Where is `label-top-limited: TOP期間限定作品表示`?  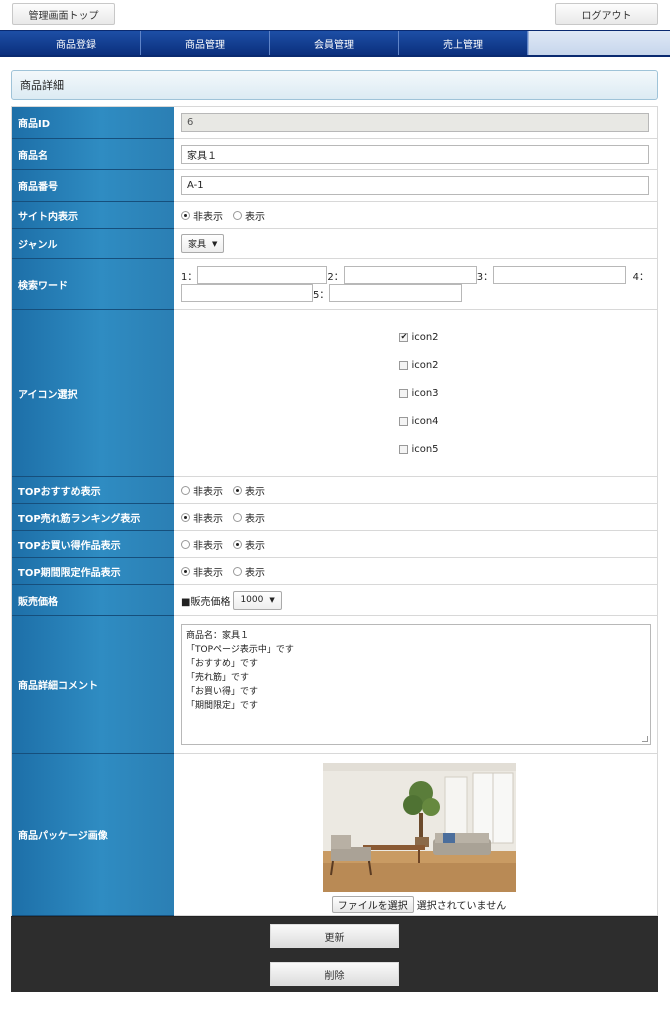 label-top-limited: TOP期間限定作品表示 is located at coordinates (93, 571).